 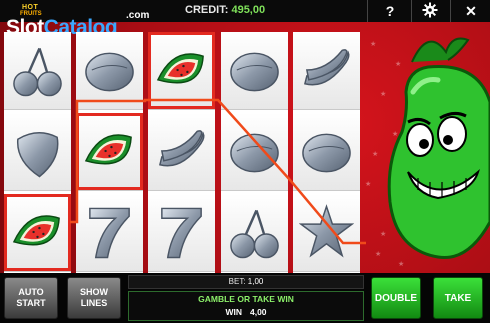 I want to click on pear-mascot-icon, so click(x=438, y=148).